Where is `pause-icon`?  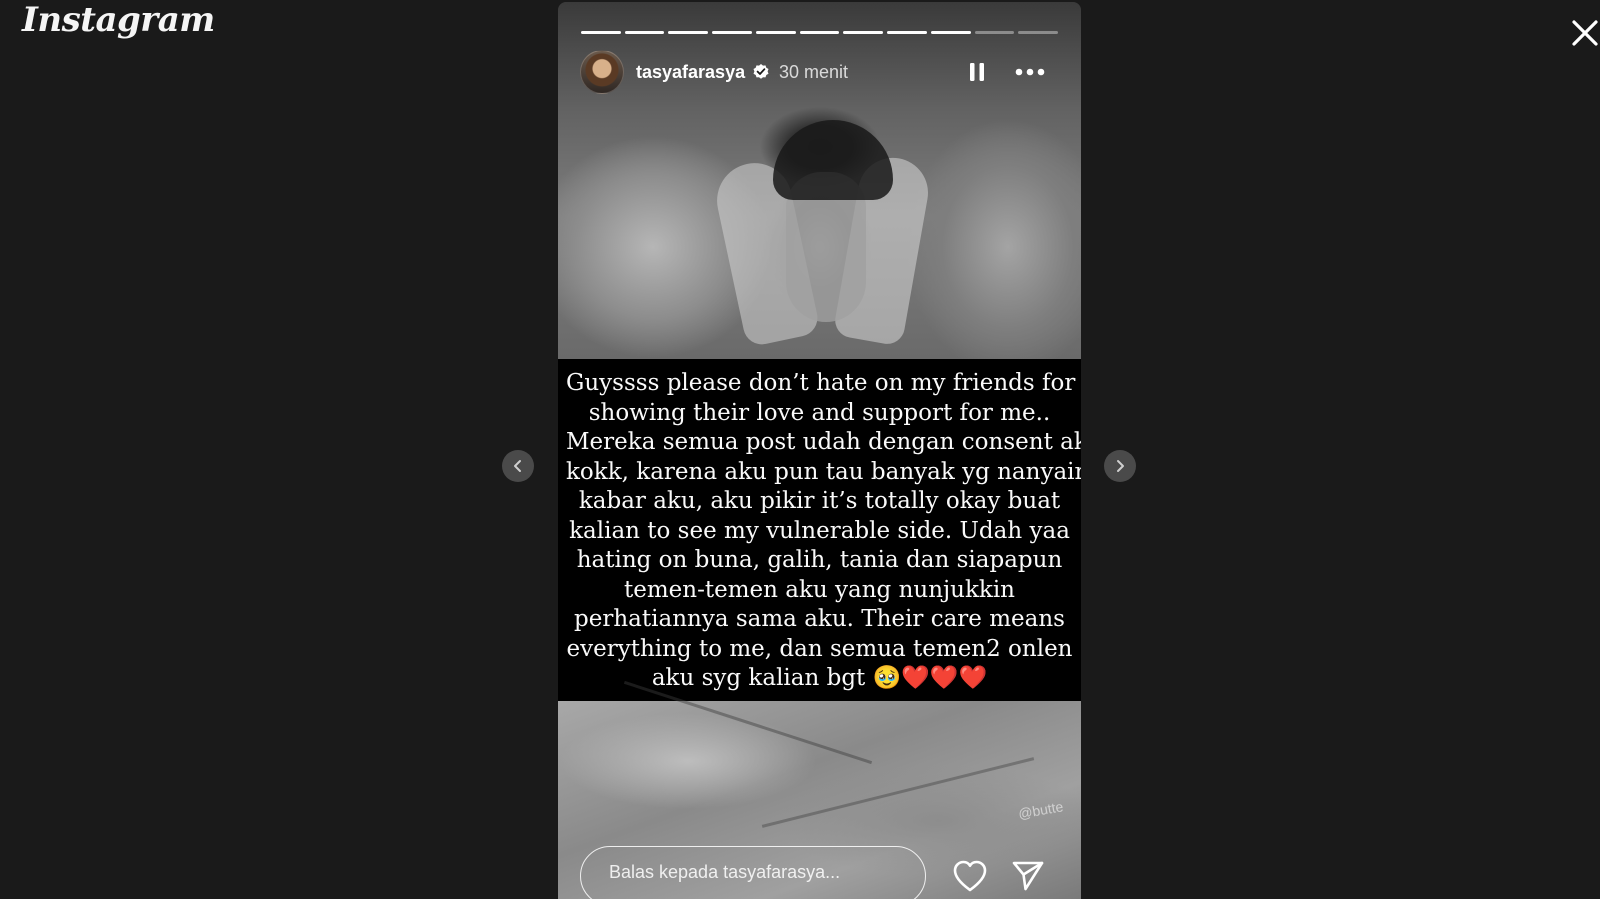 pause-icon is located at coordinates (977, 72).